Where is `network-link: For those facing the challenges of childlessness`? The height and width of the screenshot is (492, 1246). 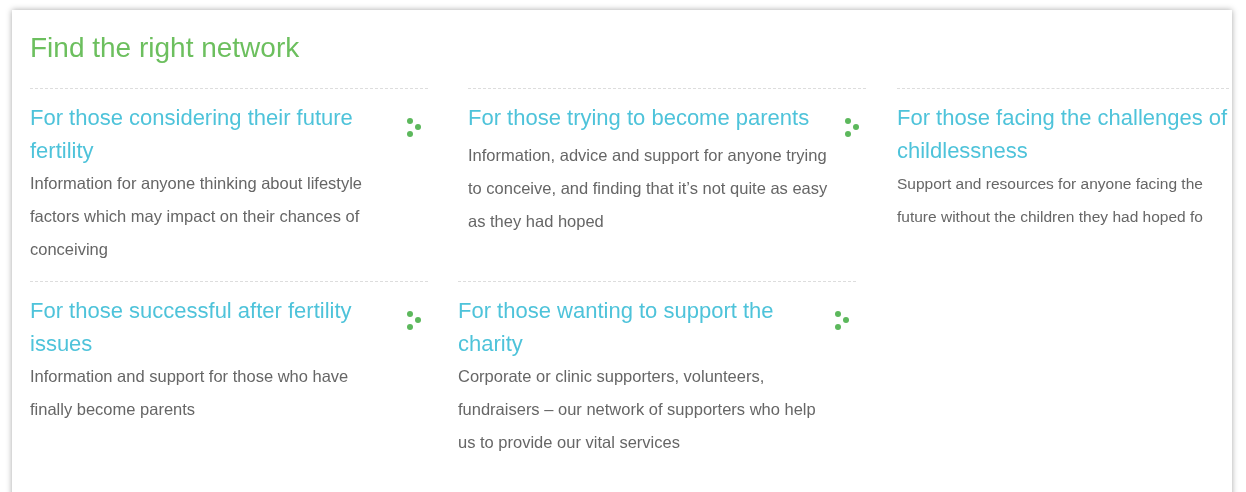 network-link: For those facing the challenges of childlessness is located at coordinates (1063, 134).